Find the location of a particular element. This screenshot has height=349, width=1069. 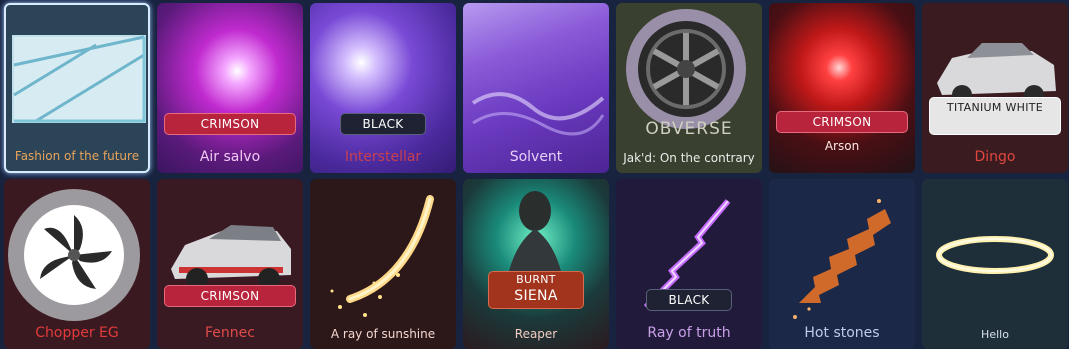

ember-trail-icon is located at coordinates (842, 259).